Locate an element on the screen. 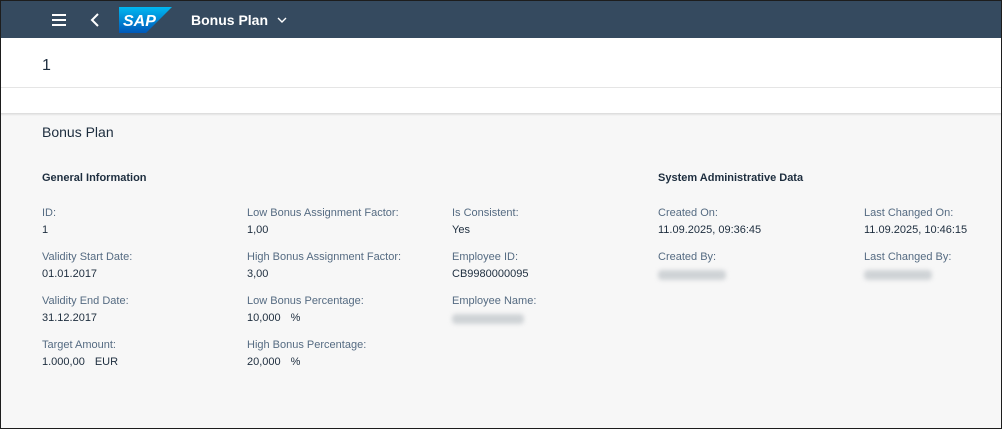 The image size is (1002, 429). field-validity-end: Validity End Date: 31.12.2017 is located at coordinates (137, 310).